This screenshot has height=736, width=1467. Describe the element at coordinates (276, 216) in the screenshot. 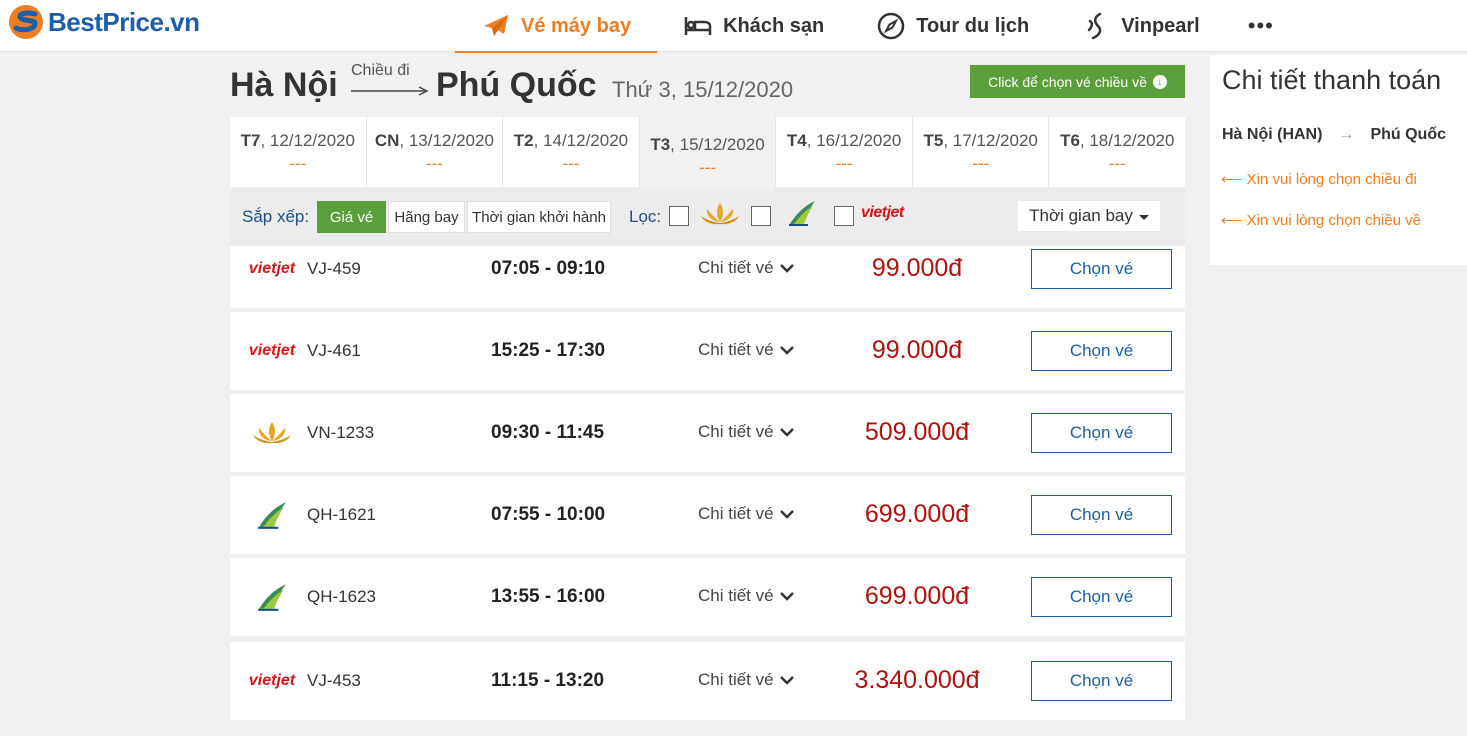

I see `sort-label: Sắp xếp:` at that location.